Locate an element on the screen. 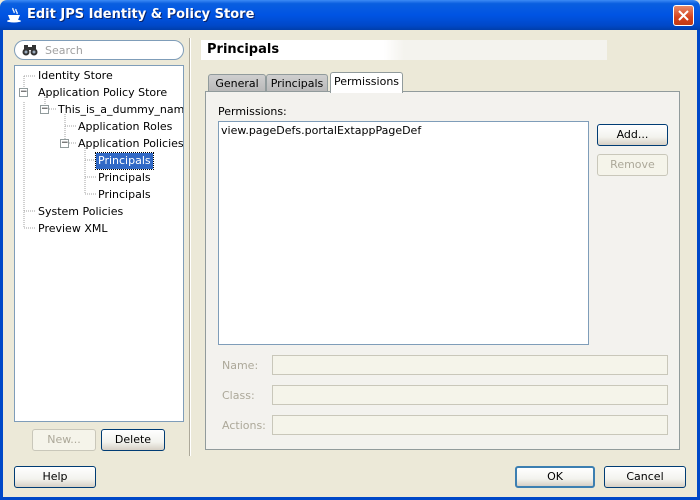 The height and width of the screenshot is (500, 700). class-label: Class: is located at coordinates (238, 395).